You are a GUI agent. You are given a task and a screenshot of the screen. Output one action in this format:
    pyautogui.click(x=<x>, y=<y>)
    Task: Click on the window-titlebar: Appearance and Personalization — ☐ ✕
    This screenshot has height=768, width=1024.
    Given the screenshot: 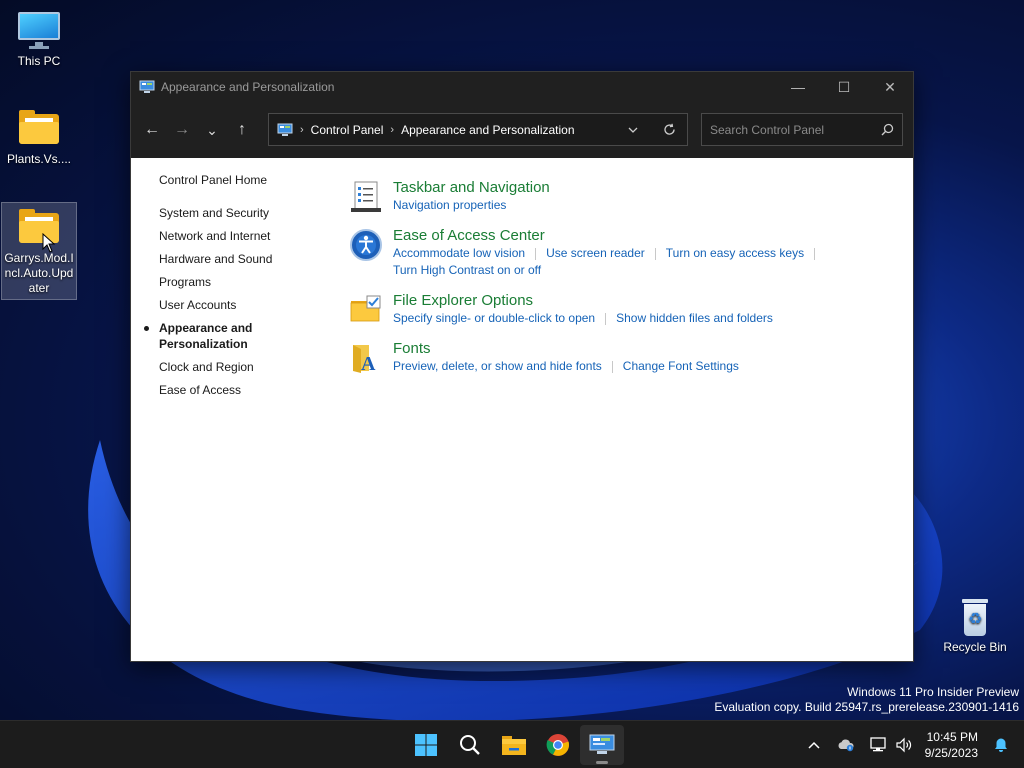 What is the action you would take?
    pyautogui.click(x=522, y=87)
    